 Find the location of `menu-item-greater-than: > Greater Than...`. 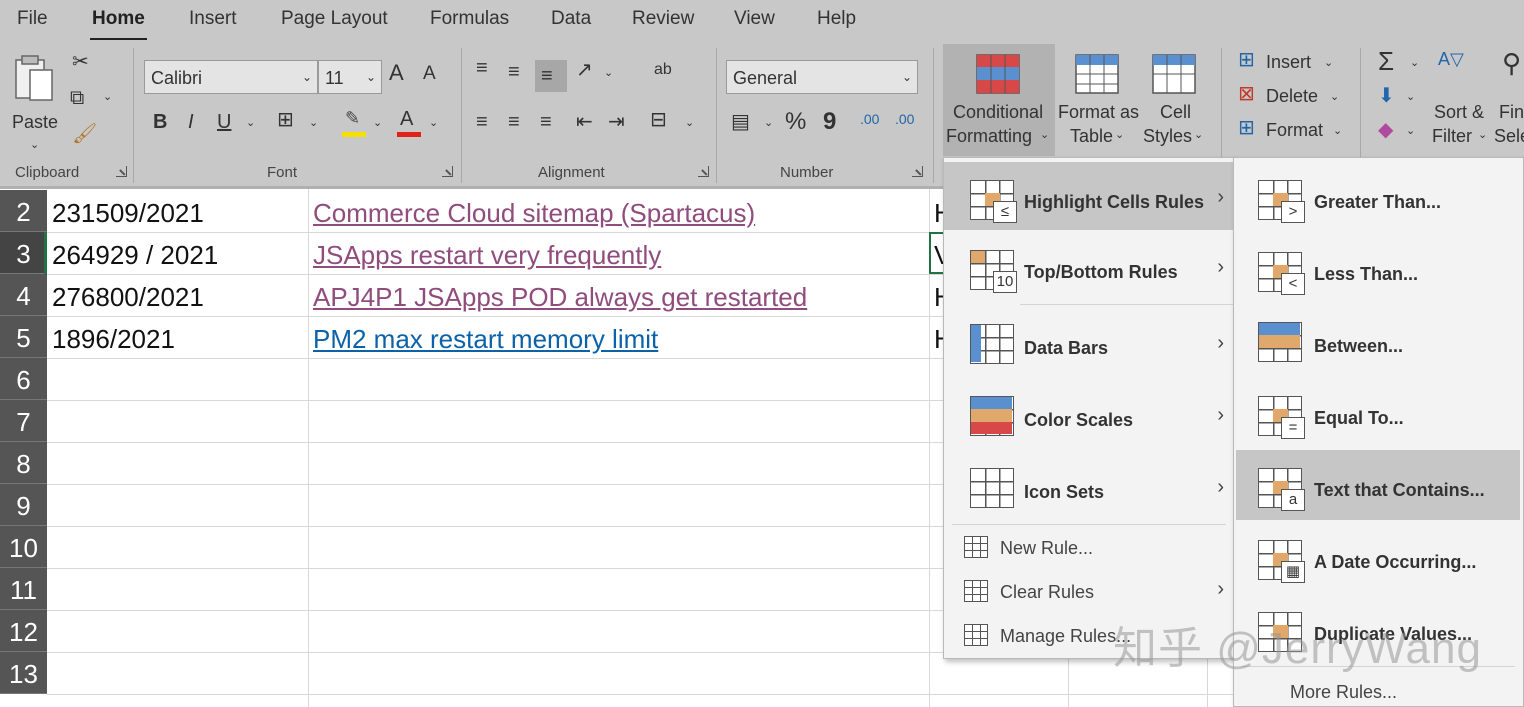

menu-item-greater-than: > Greater Than... is located at coordinates (1378, 198).